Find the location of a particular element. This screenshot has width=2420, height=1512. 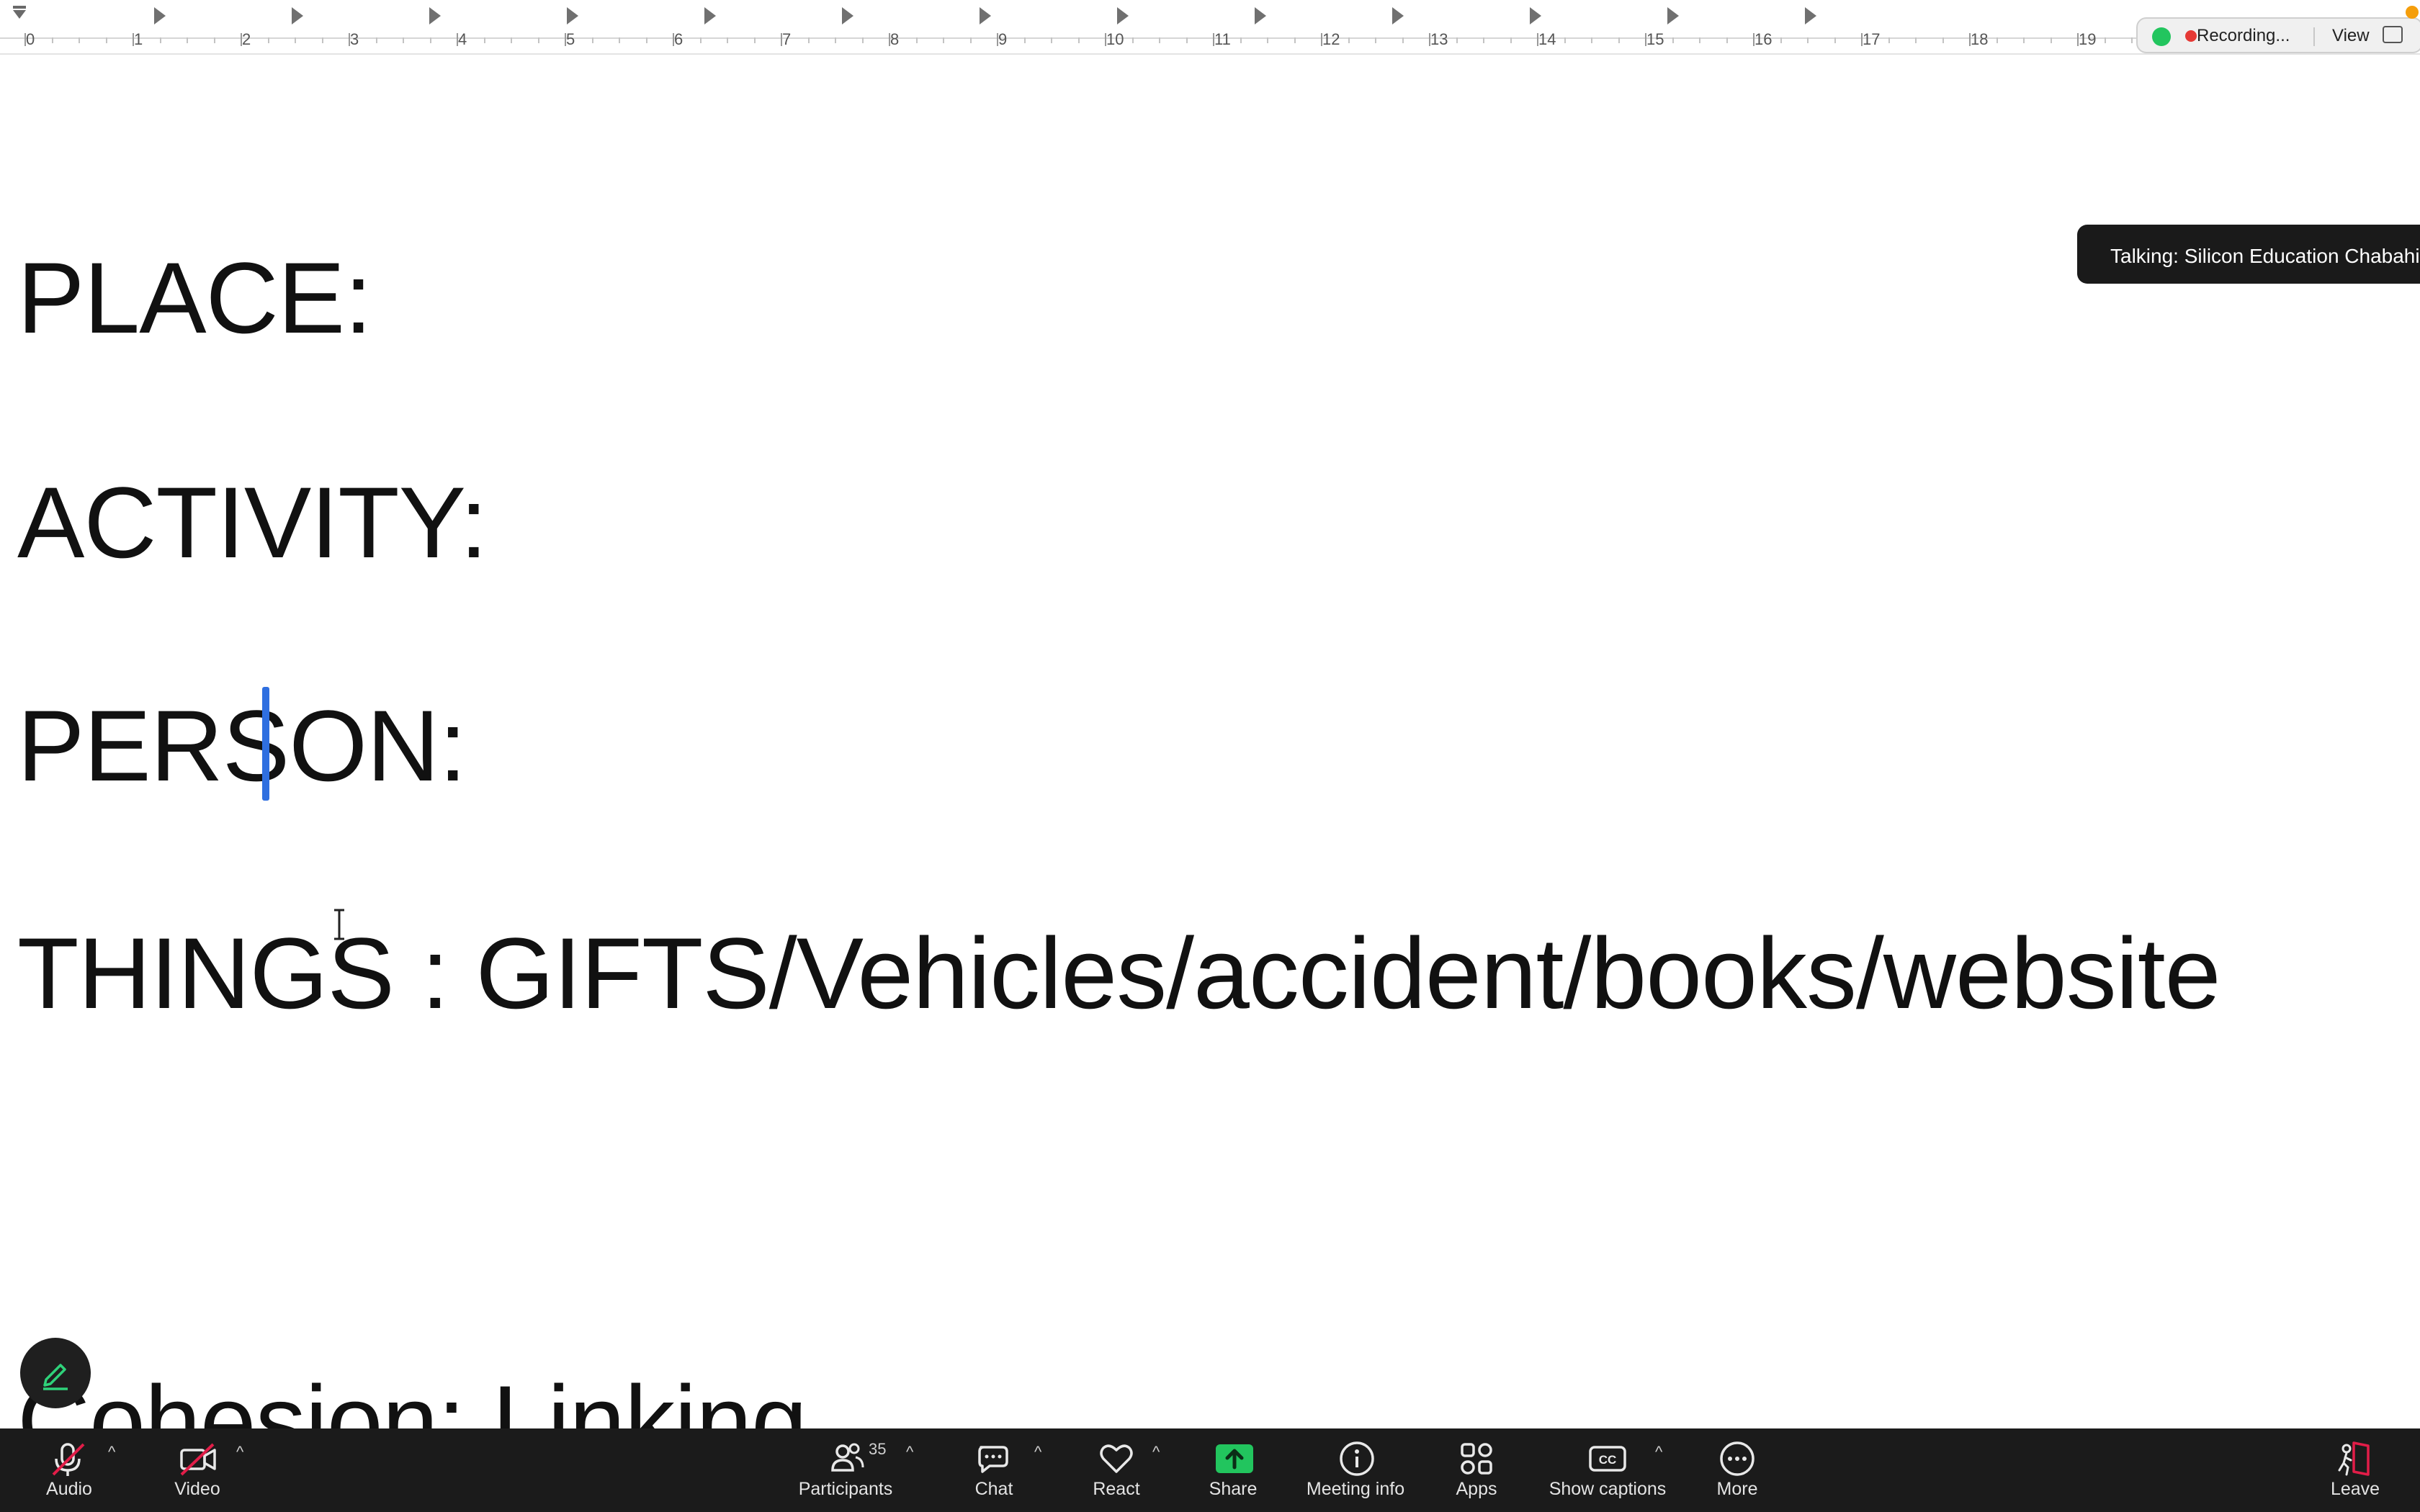

leave-label: Leave is located at coordinates (2355, 1489).